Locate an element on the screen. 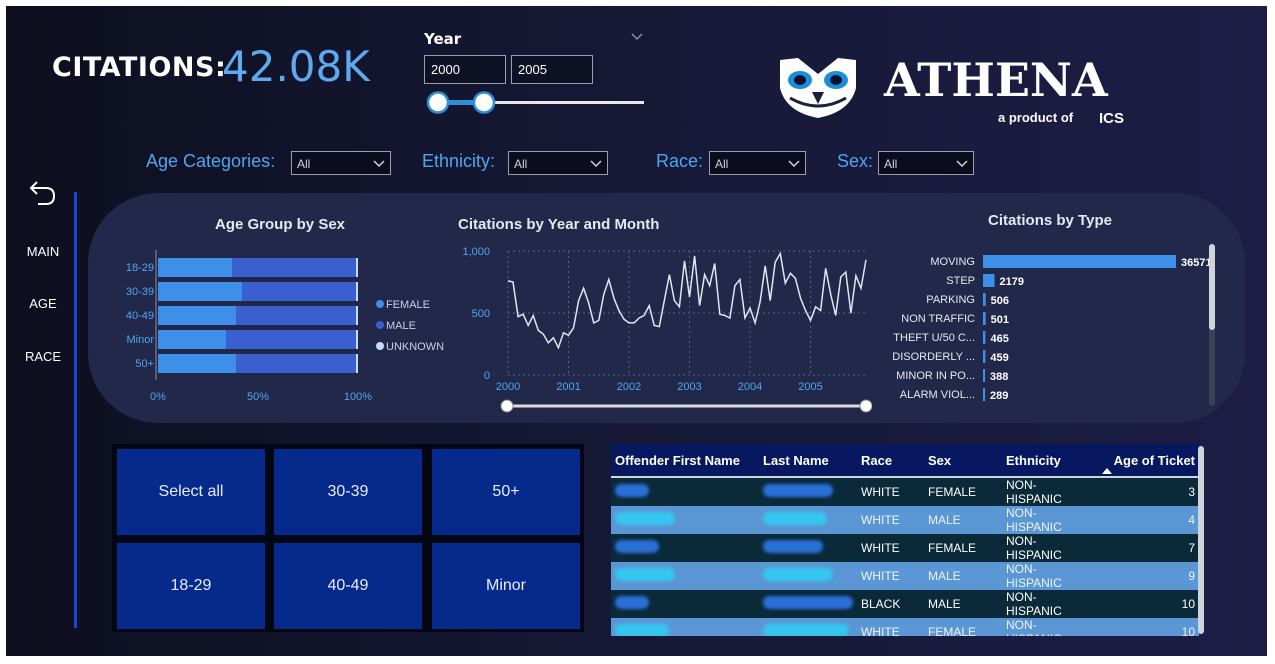  data-label: 289 is located at coordinates (999, 396).